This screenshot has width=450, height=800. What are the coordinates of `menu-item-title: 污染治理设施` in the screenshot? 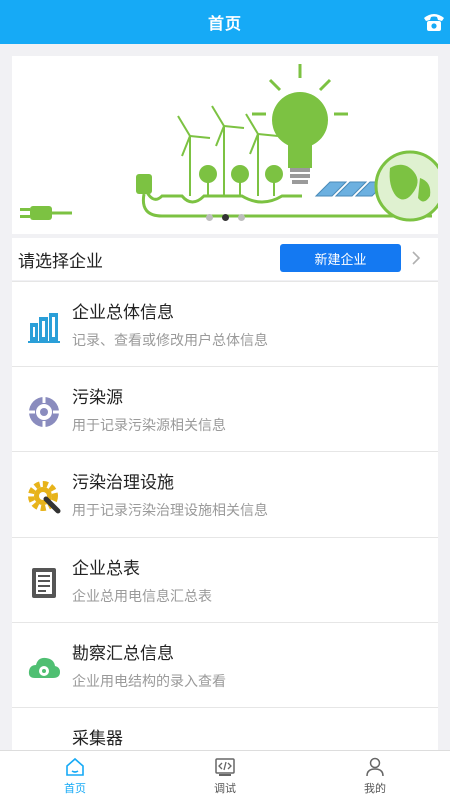 It's located at (123, 483).